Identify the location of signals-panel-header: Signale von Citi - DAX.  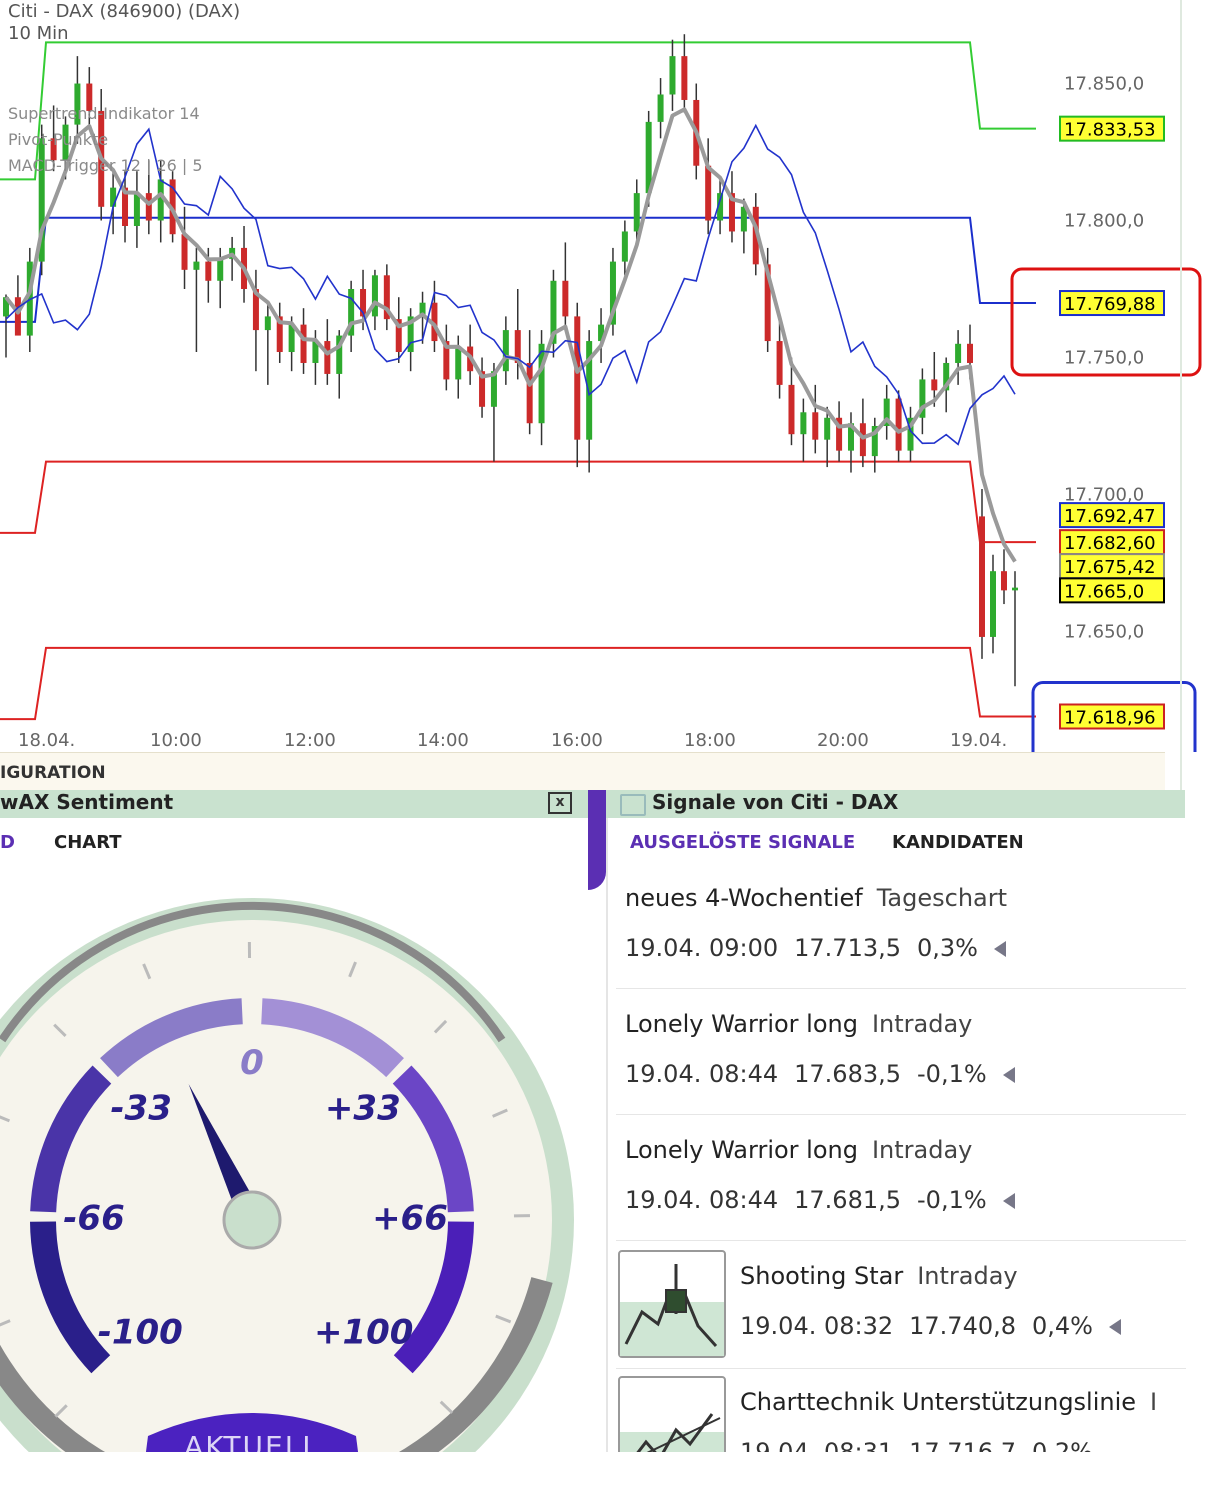
(886, 804).